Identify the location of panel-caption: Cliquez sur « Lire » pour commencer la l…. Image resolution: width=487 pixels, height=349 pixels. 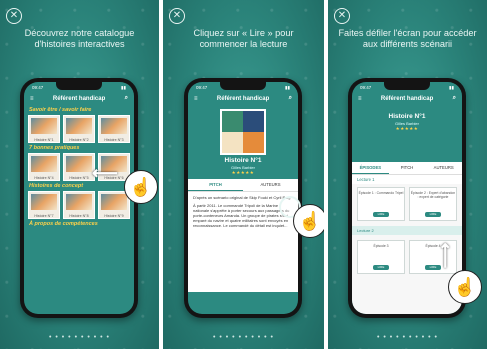
(243, 38).